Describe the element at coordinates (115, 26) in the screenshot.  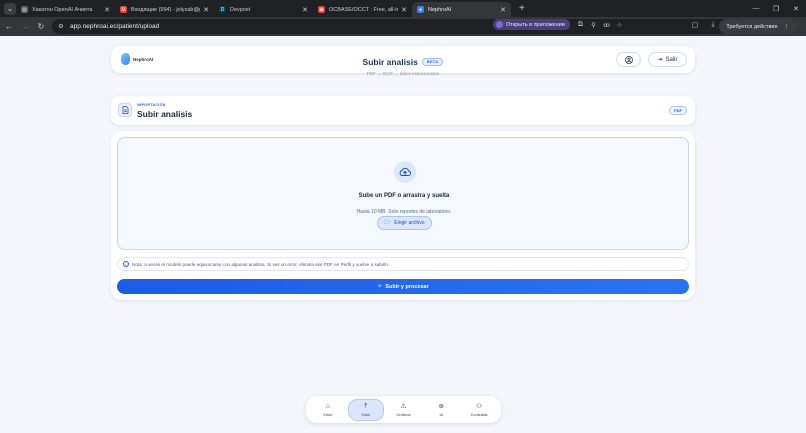
I see `url-text: app.nephroai.ec/patient/upload` at that location.